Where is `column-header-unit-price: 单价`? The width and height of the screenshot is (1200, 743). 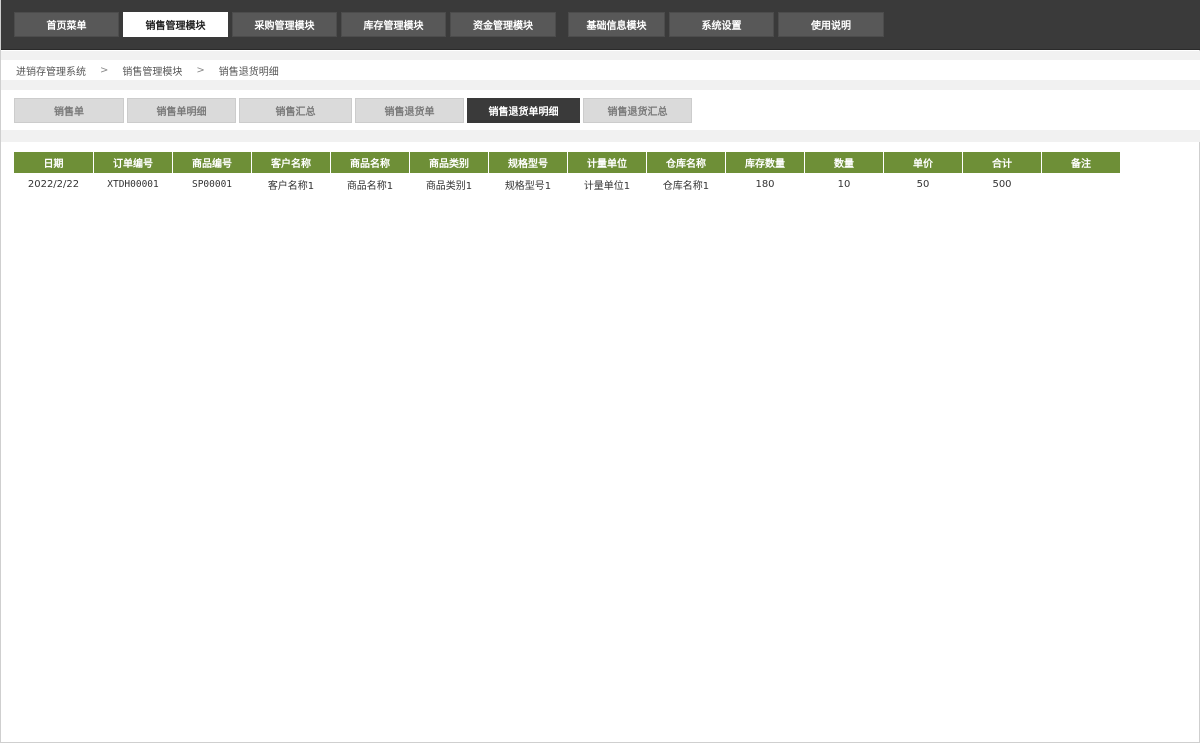
column-header-unit-price: 单价 is located at coordinates (923, 162).